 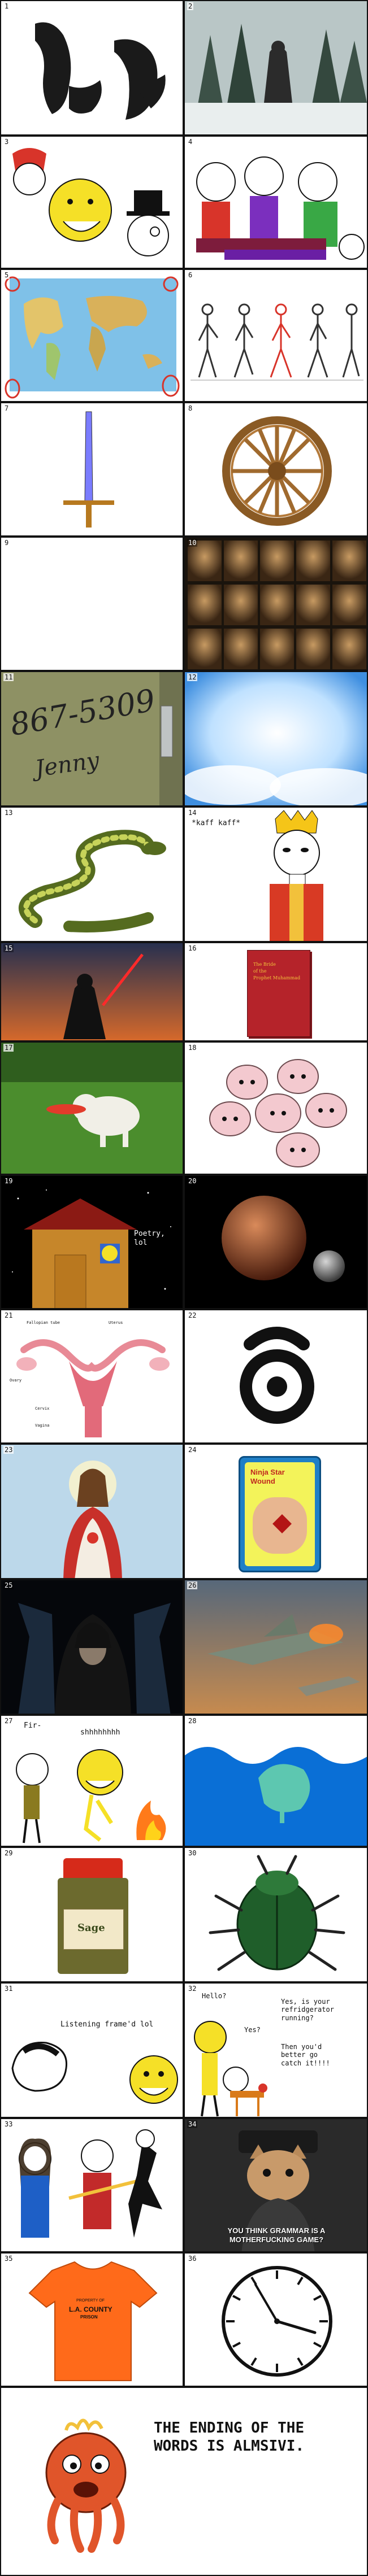 What do you see at coordinates (90, 2301) in the screenshot?
I see `shirt-text-small: PROPERTY OF` at bounding box center [90, 2301].